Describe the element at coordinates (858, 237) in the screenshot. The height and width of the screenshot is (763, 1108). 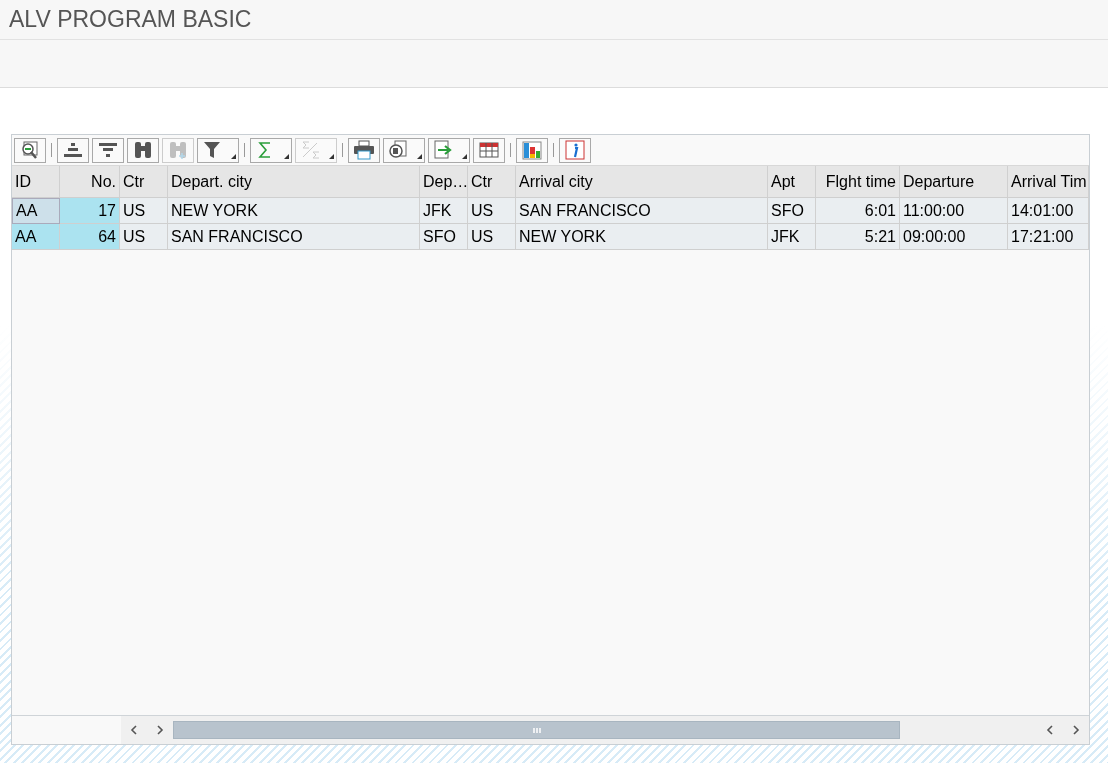
I see `table-cell: 5:21` at that location.